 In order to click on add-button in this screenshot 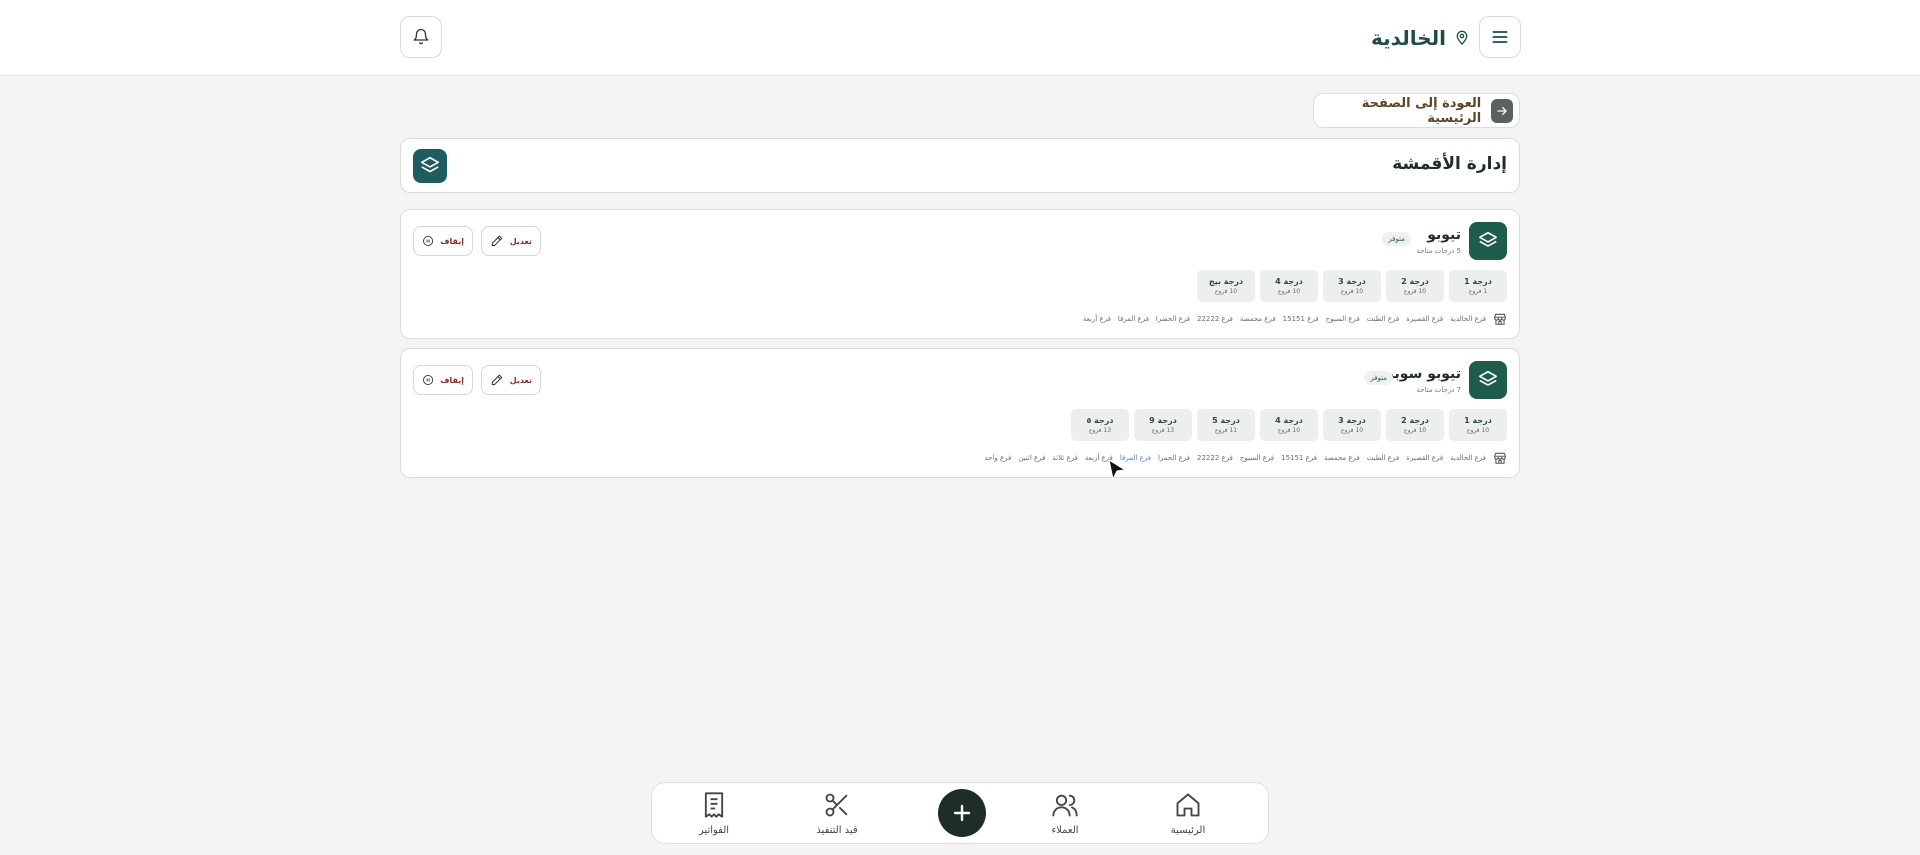, I will do `click(962, 813)`.